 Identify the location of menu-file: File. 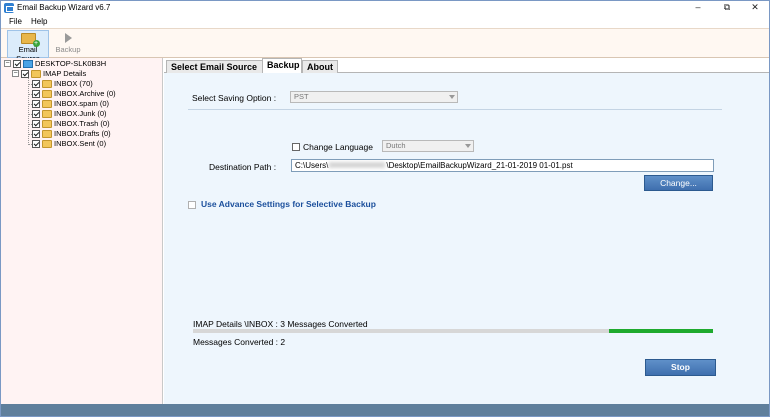
(15, 21).